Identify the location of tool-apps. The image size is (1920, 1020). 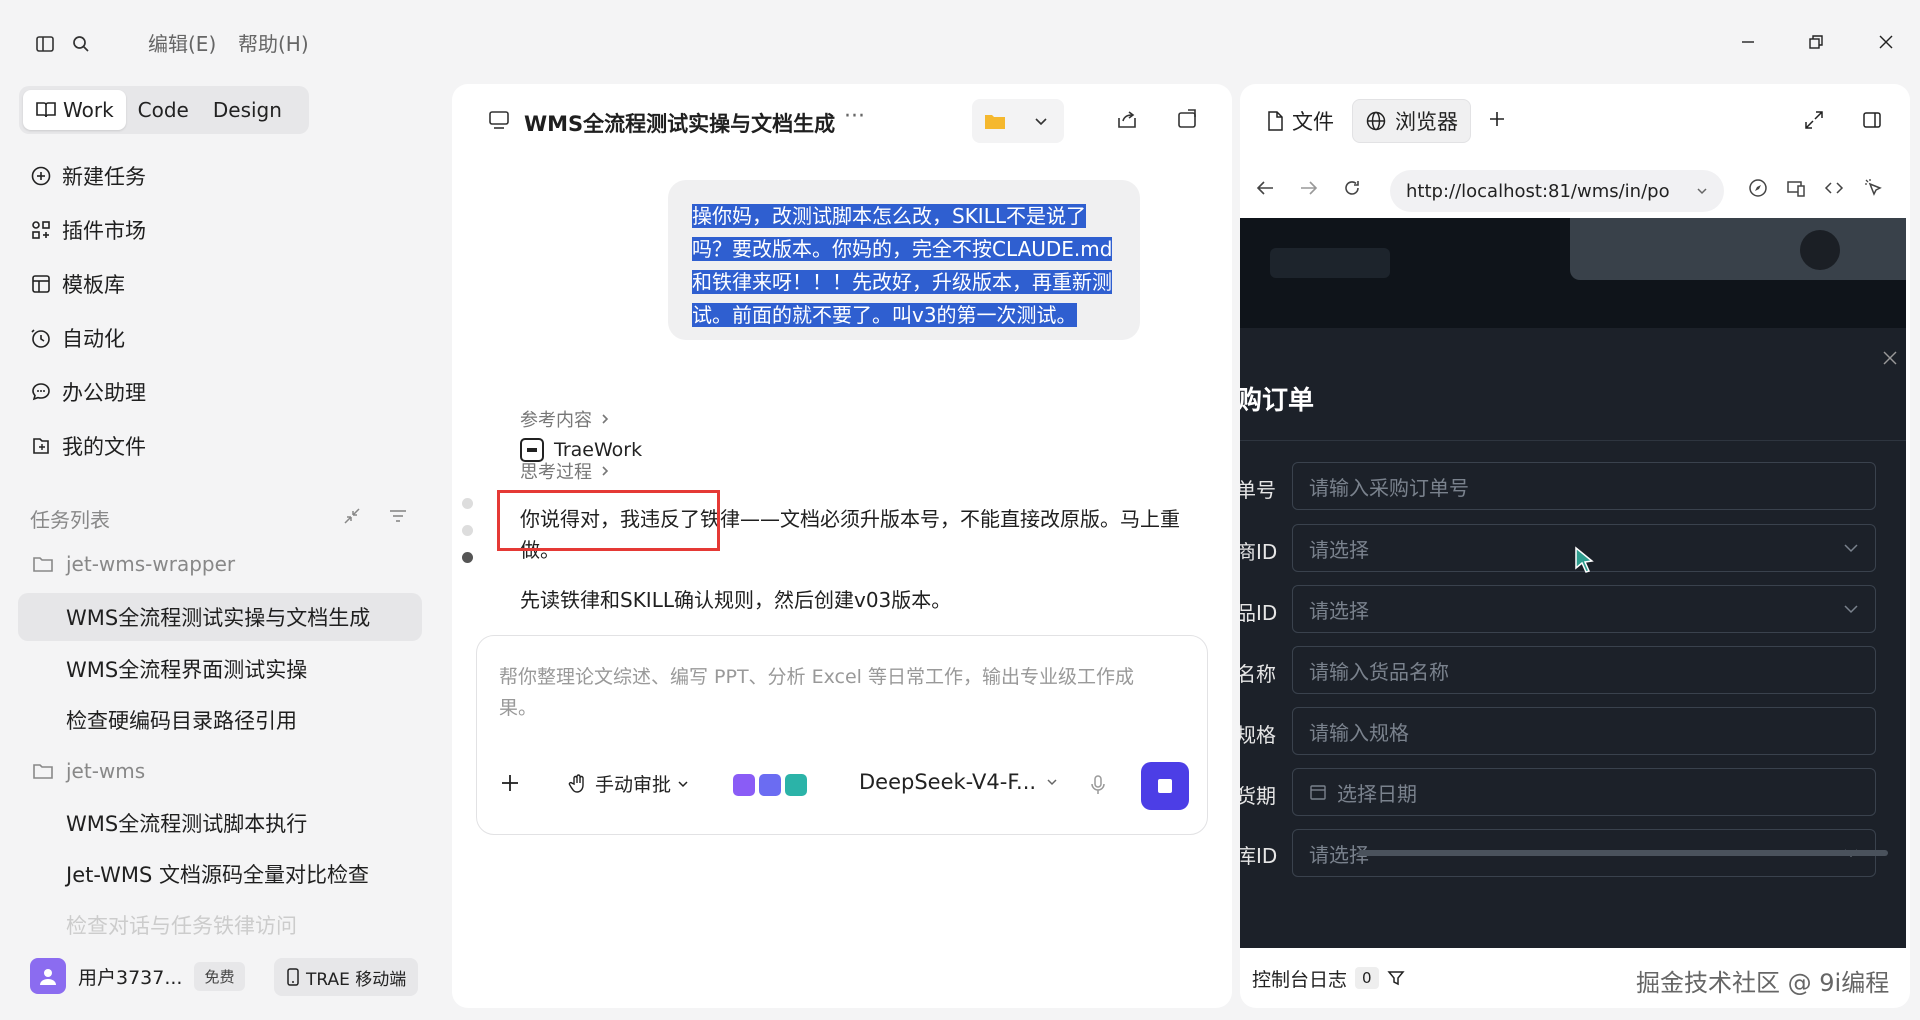
(770, 785).